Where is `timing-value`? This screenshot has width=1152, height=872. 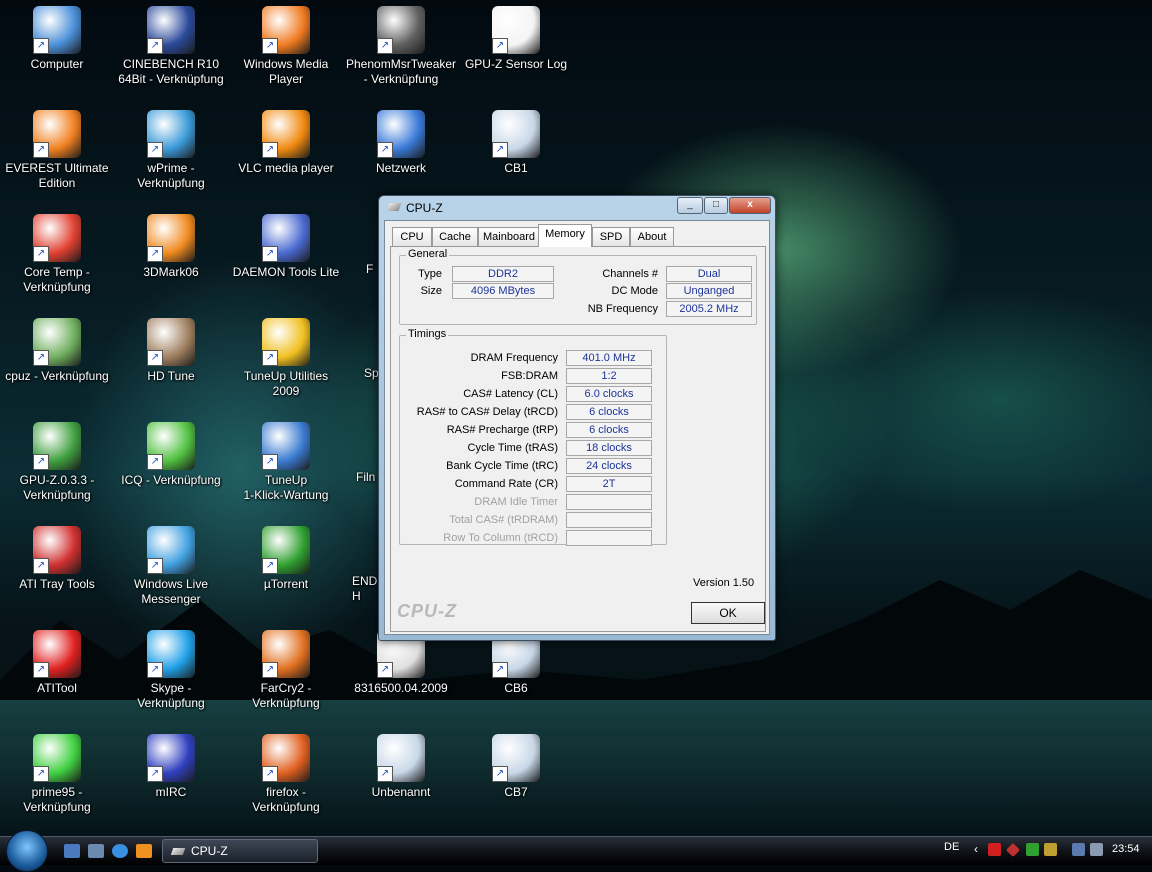 timing-value is located at coordinates (609, 520).